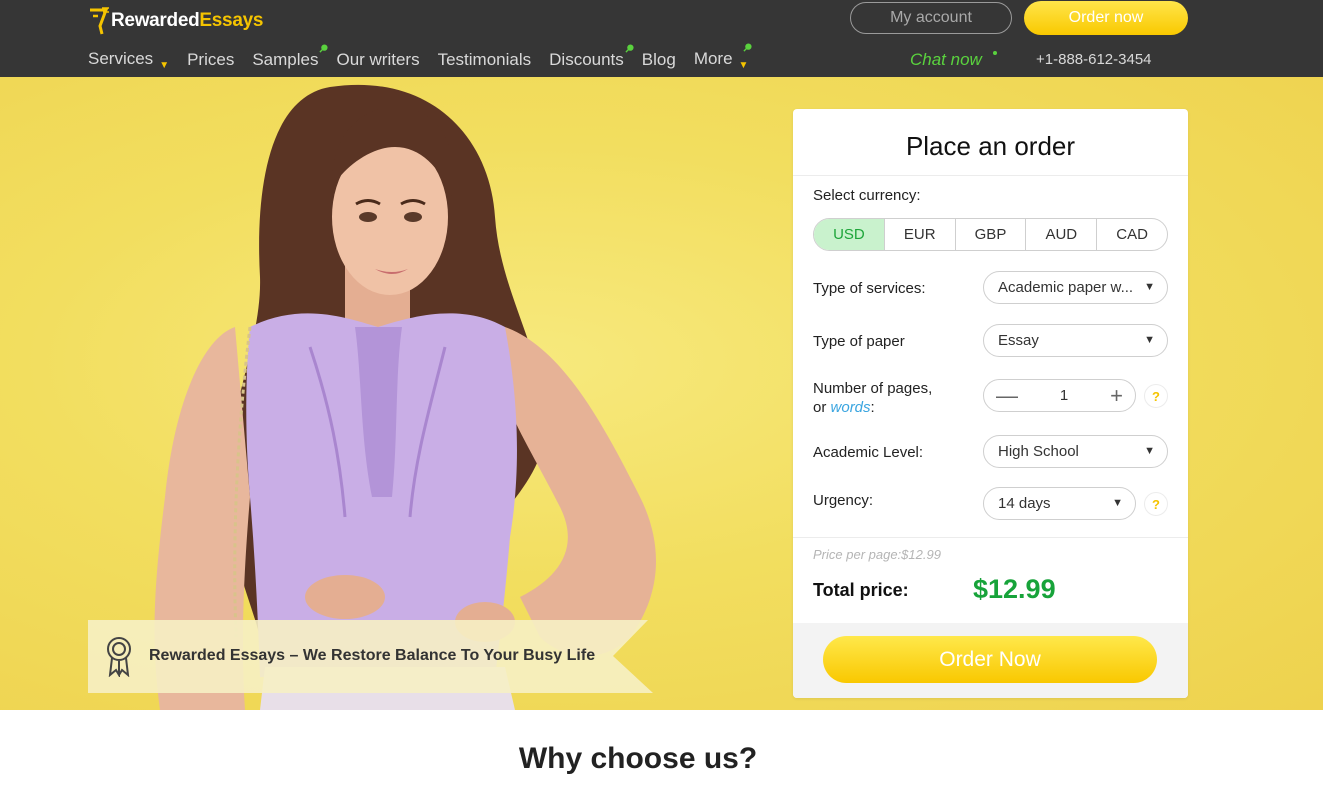 The image size is (1323, 793). Describe the element at coordinates (877, 554) in the screenshot. I see `price-per-page: Price per page:$12.99` at that location.